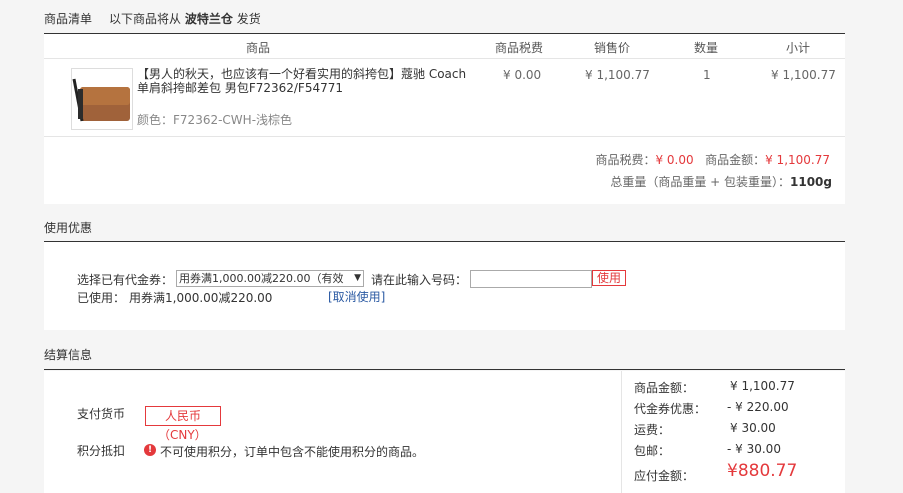 Image resolution: width=903 pixels, height=493 pixels. Describe the element at coordinates (145, 19) in the screenshot. I see `ship-prefix: 以下商品将从` at that location.